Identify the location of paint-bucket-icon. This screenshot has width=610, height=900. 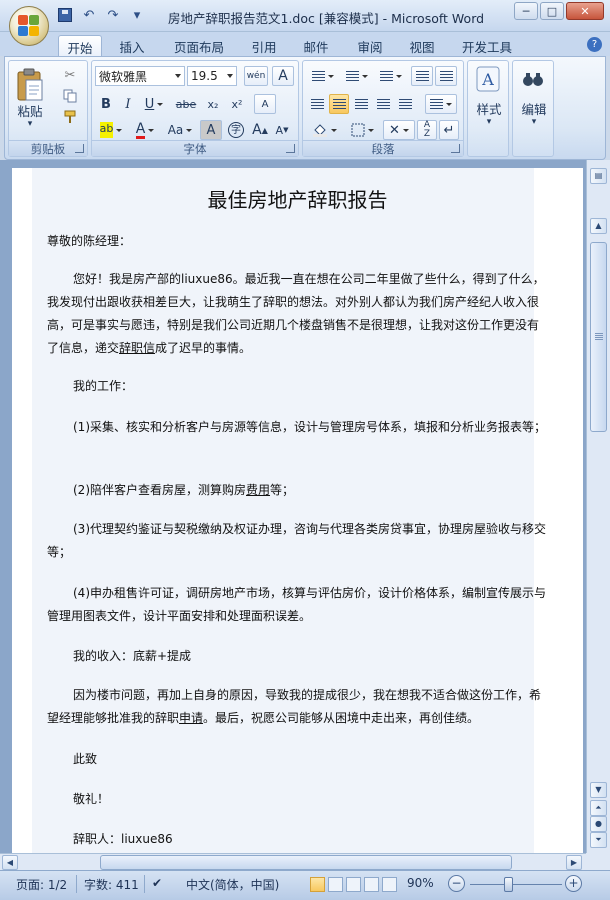
(319, 130).